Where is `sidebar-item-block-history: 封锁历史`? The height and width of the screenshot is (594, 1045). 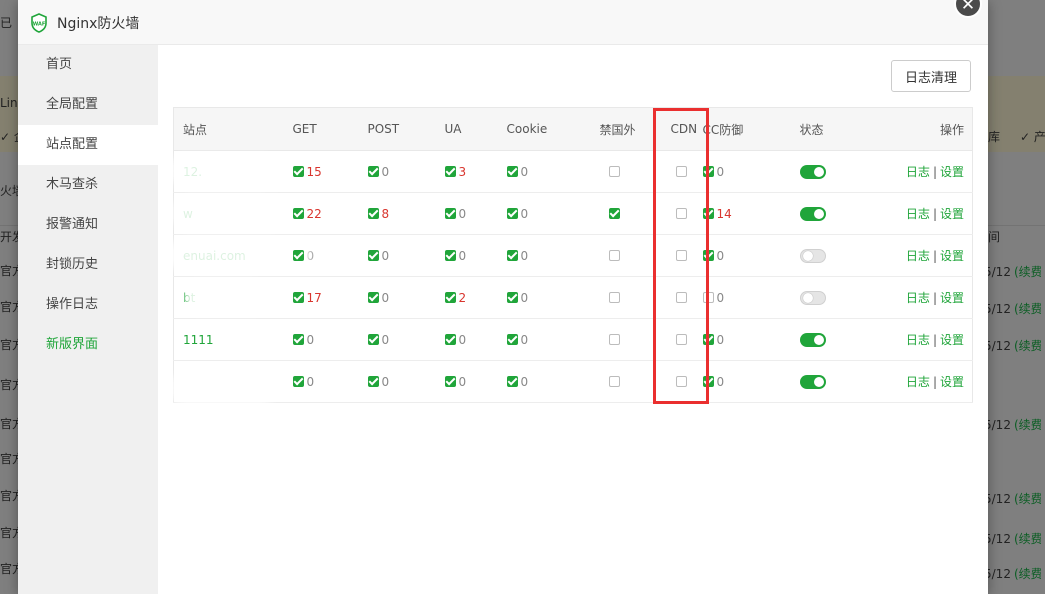
sidebar-item-block-history: 封锁历史 is located at coordinates (88, 265).